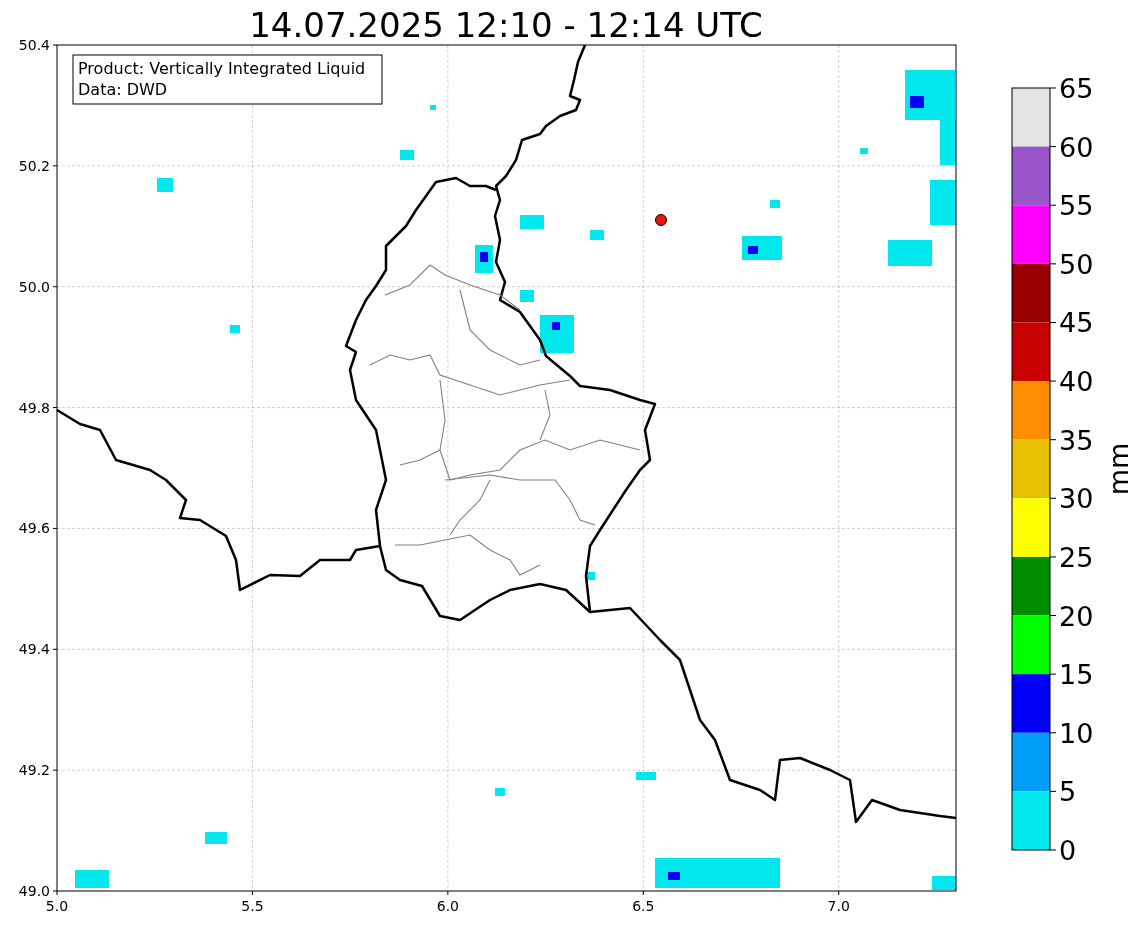 The width and height of the screenshot is (1138, 930). I want to click on y-tick-label: 50.0, so click(34, 286).